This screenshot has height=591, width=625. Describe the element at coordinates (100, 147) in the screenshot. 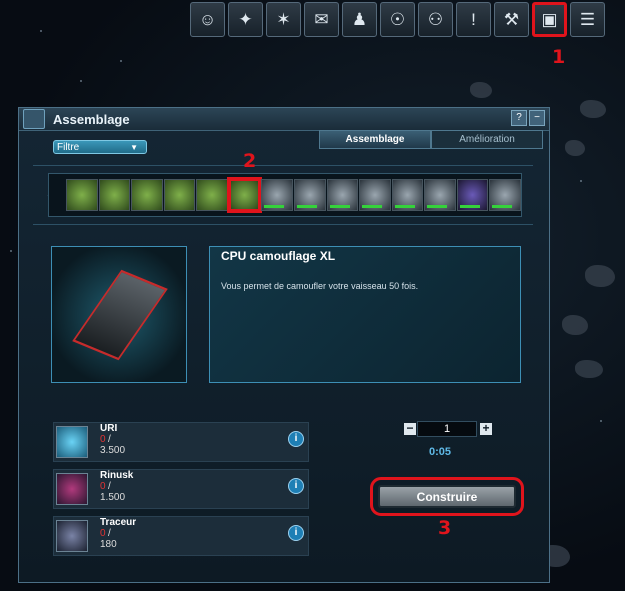

I see `filter-dropdown: Filtre ▼` at that location.